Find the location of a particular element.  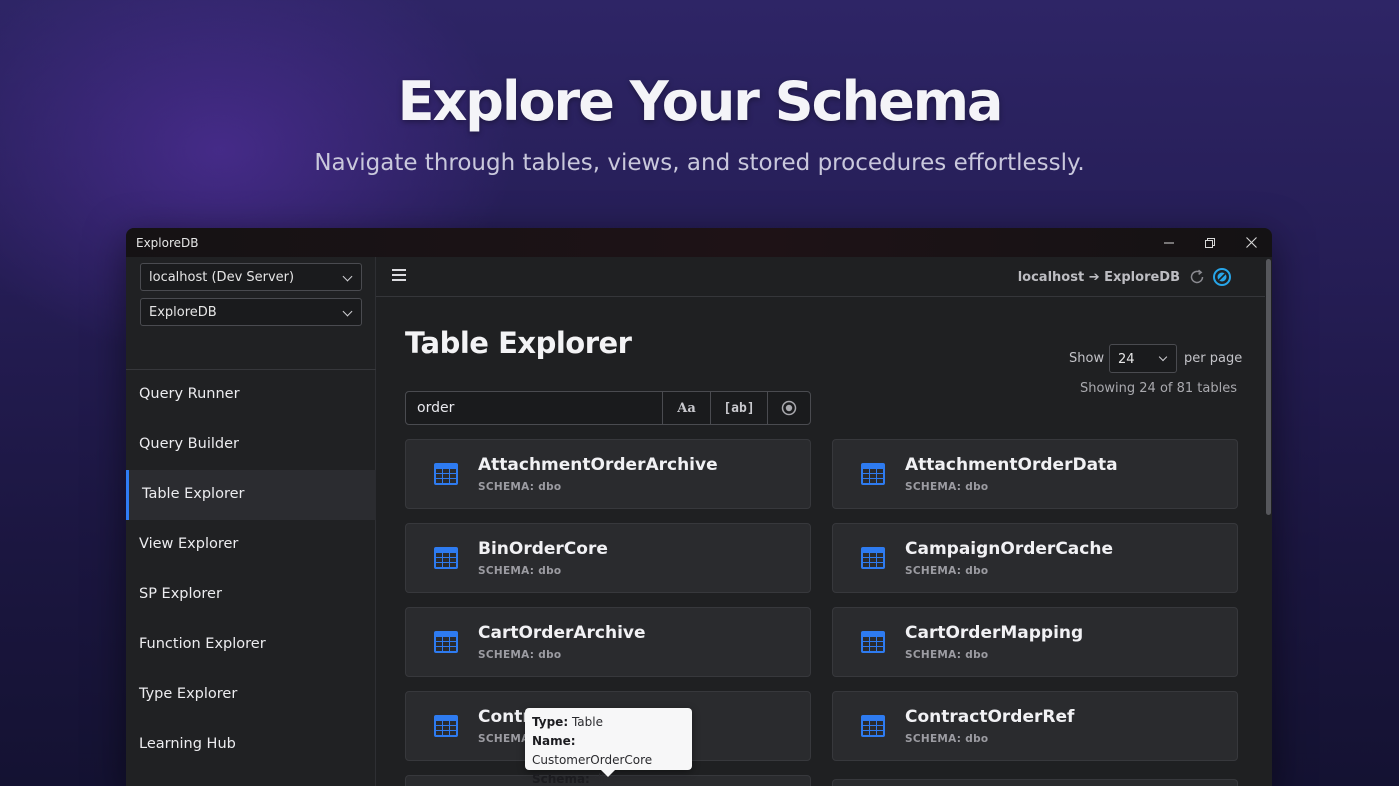

target-icon is located at coordinates (789, 408).